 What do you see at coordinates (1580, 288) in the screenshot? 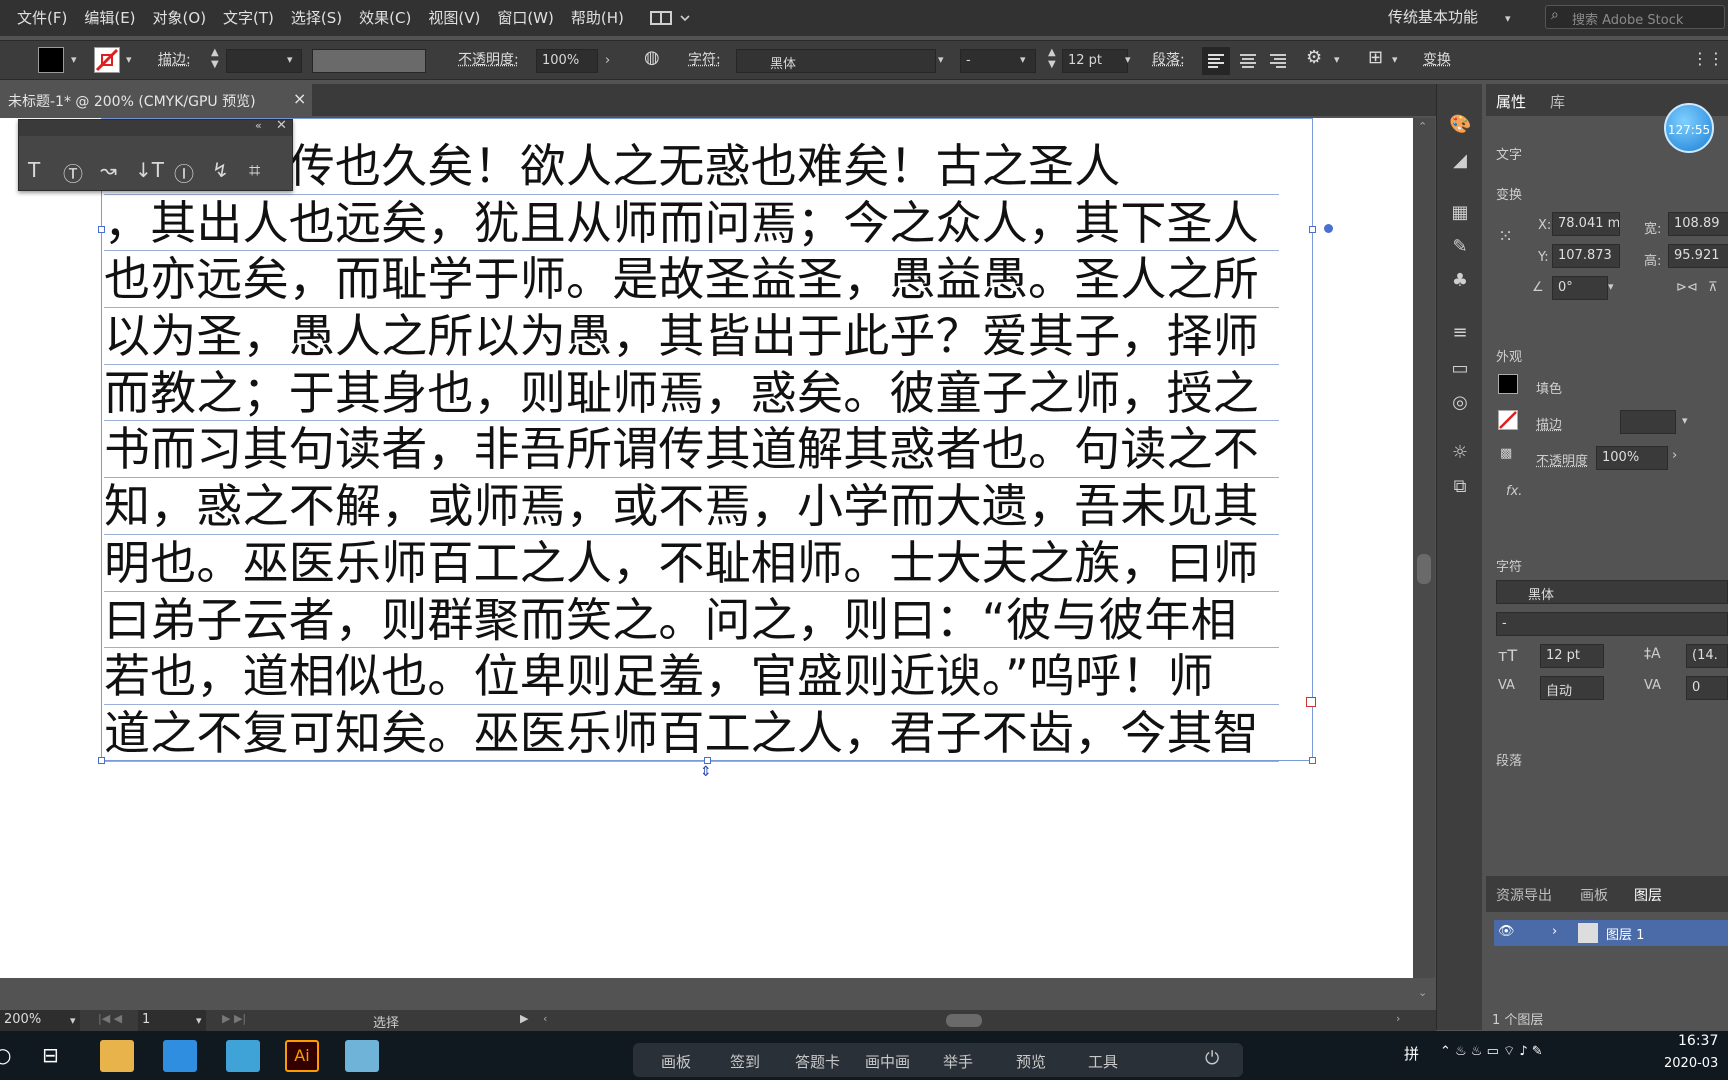
I see `rotate-angle-field: 0°` at bounding box center [1580, 288].